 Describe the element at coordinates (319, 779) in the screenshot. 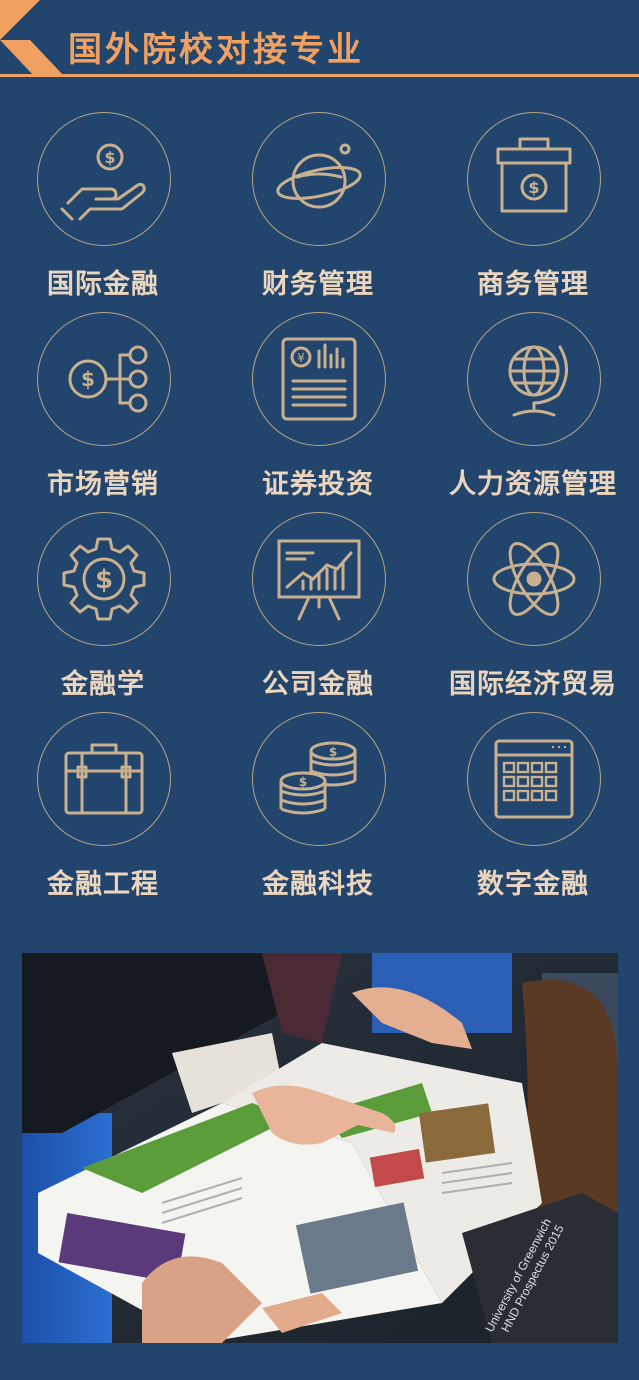

I see `coin-stacks-icon: $ $` at that location.